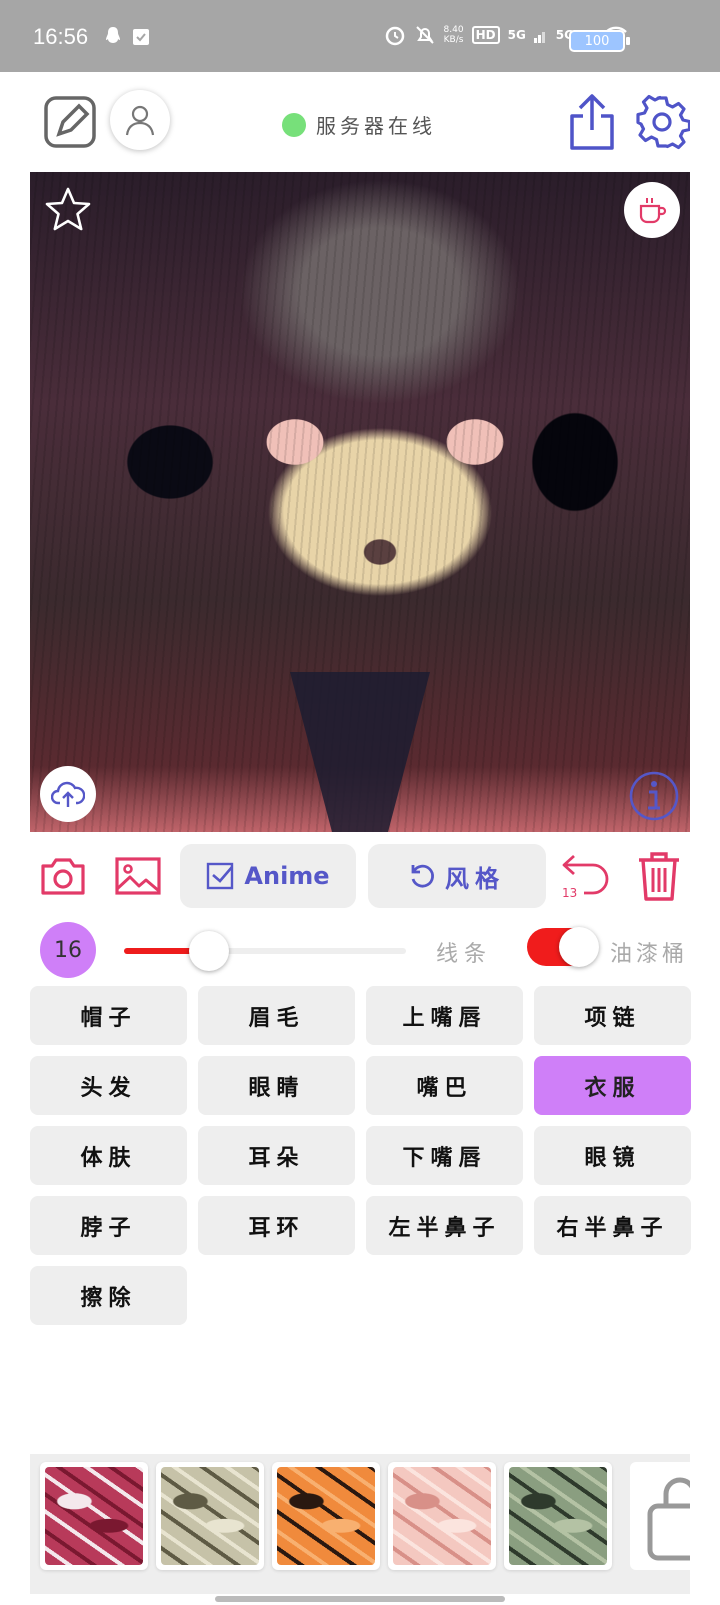 The image size is (720, 1605). I want to click on notification-icons, so click(127, 36).